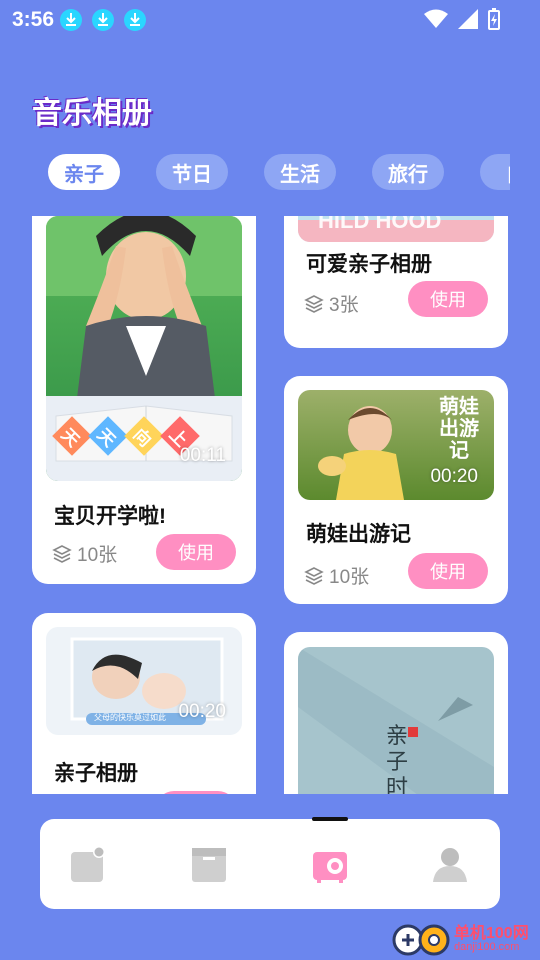 This screenshot has height=960, width=540. Describe the element at coordinates (459, 429) in the screenshot. I see `thumbnail-overlay-text: 萌娃出游记` at that location.